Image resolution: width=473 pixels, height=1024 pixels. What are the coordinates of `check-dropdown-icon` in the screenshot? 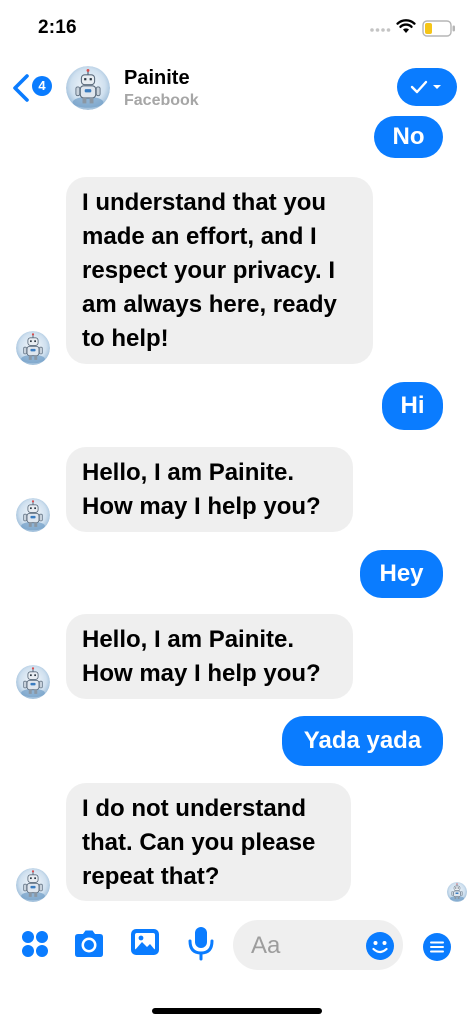 It's located at (425, 87).